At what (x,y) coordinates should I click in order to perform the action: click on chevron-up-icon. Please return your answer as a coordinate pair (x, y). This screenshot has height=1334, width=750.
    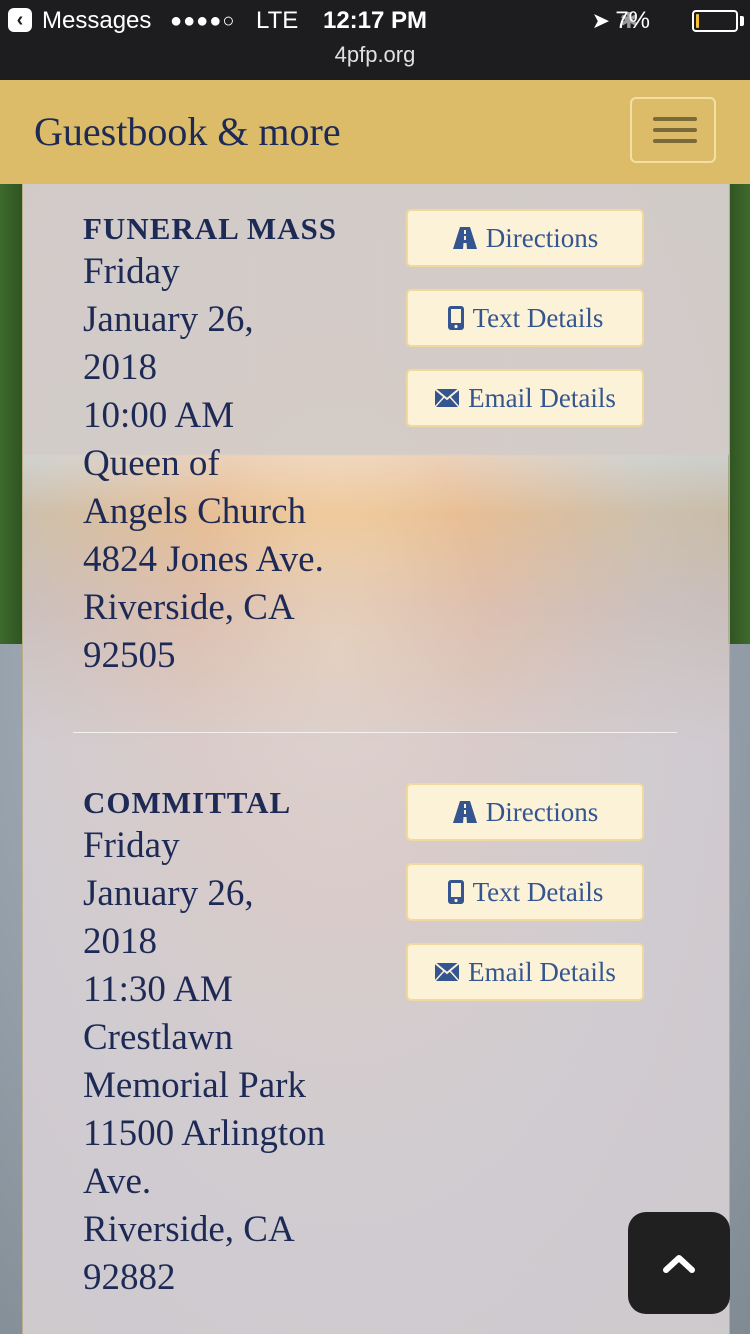
    Looking at the image, I should click on (679, 1264).